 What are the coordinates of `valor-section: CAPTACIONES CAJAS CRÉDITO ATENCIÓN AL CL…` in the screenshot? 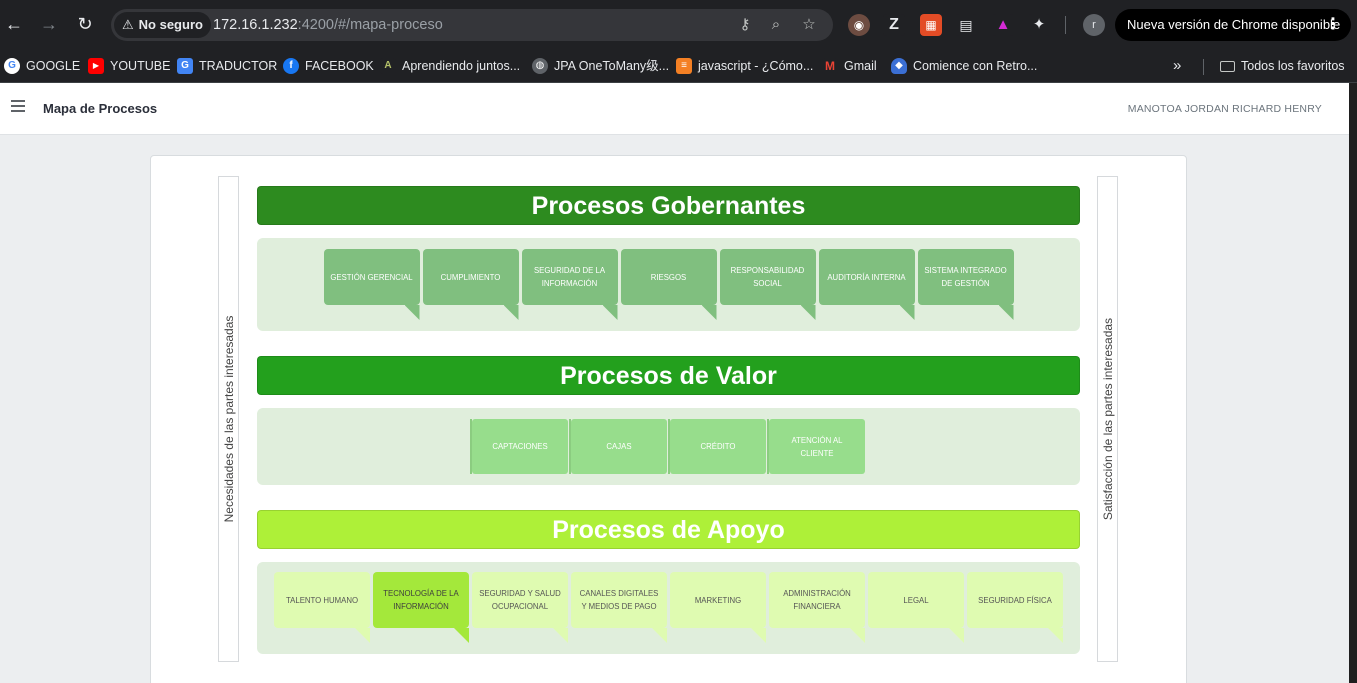 It's located at (668, 446).